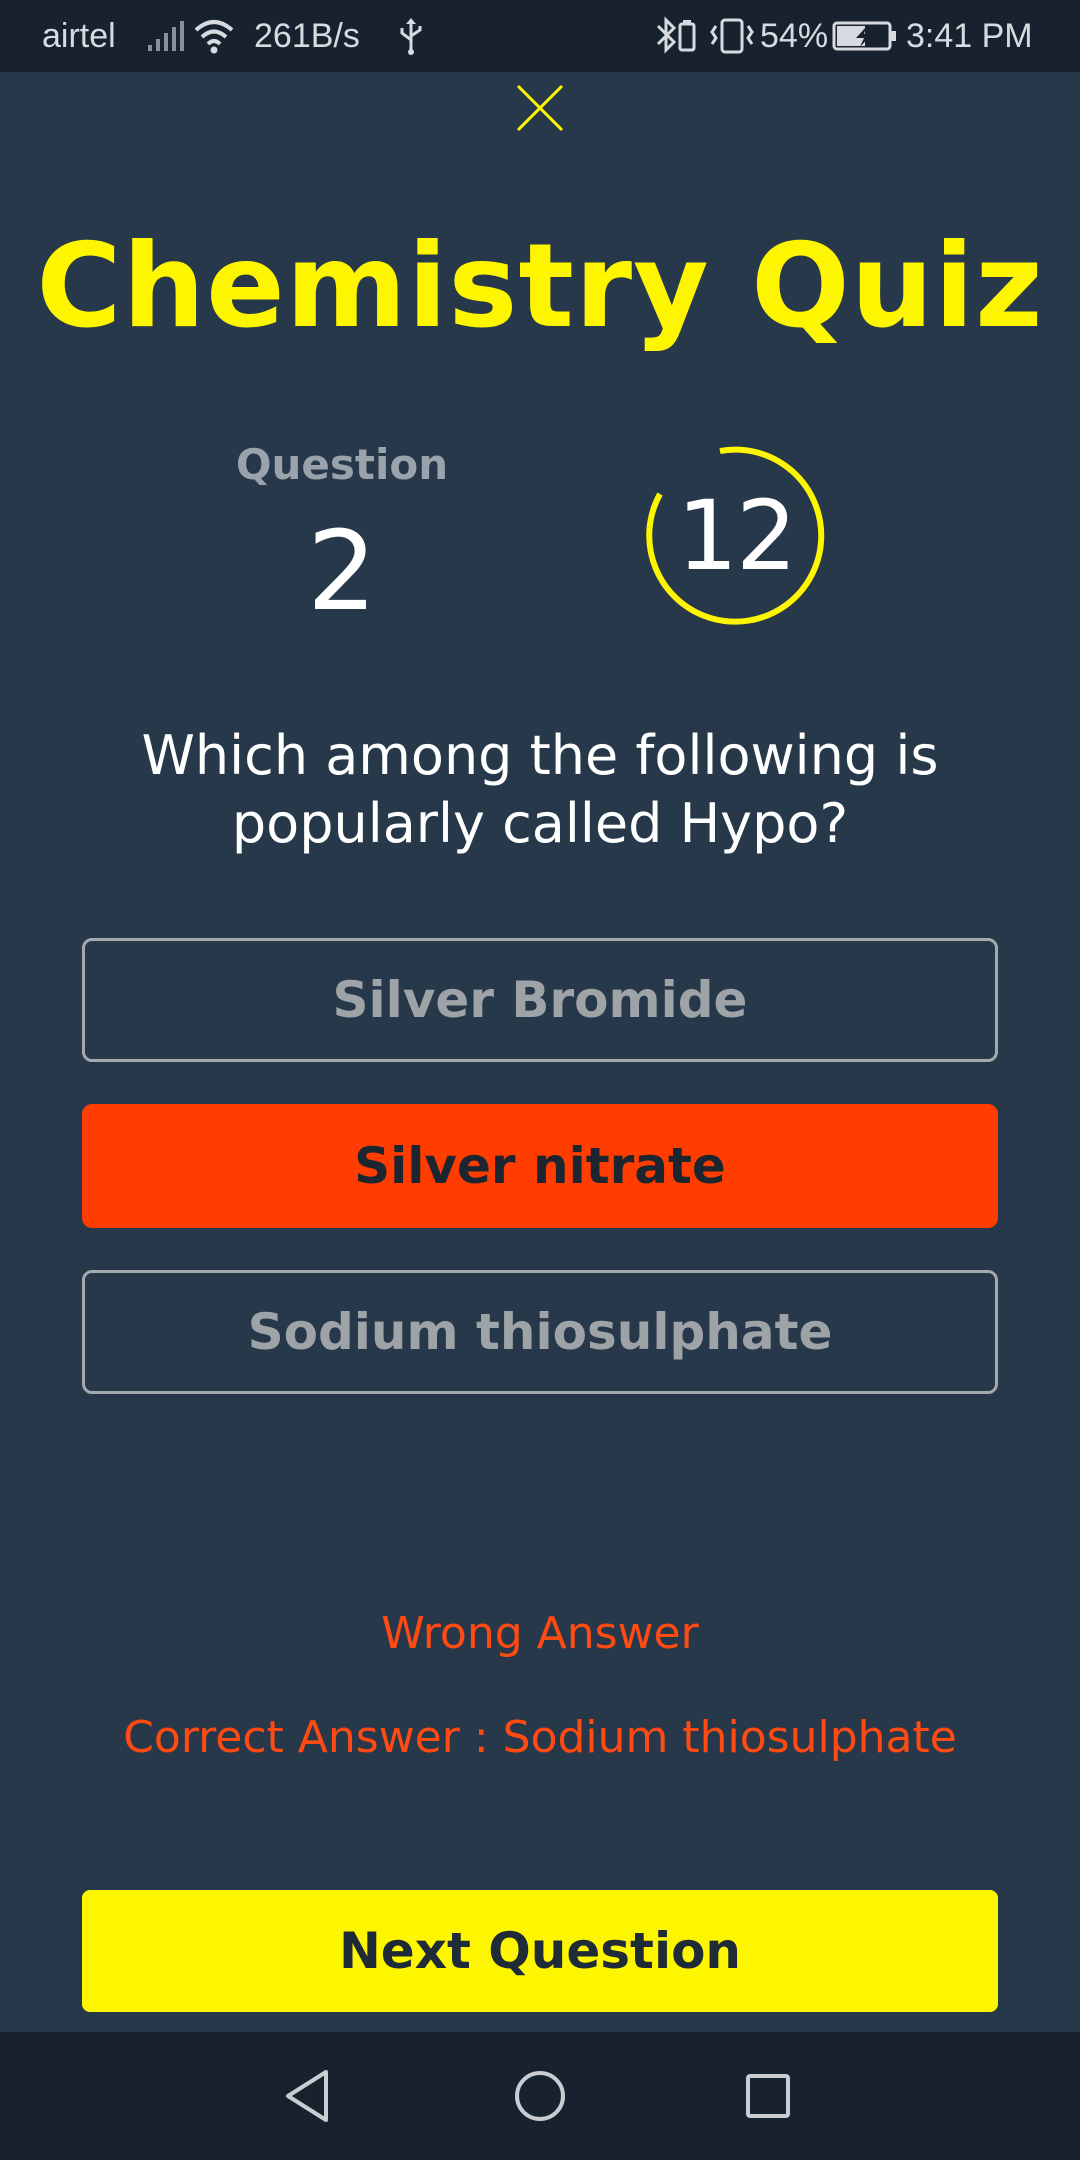 The image size is (1080, 2160). I want to click on recents-square-icon, so click(768, 2096).